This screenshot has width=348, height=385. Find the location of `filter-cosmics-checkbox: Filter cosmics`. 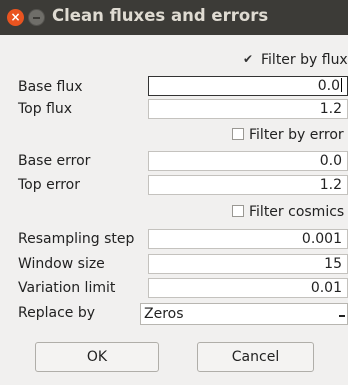

filter-cosmics-checkbox: Filter cosmics is located at coordinates (288, 212).